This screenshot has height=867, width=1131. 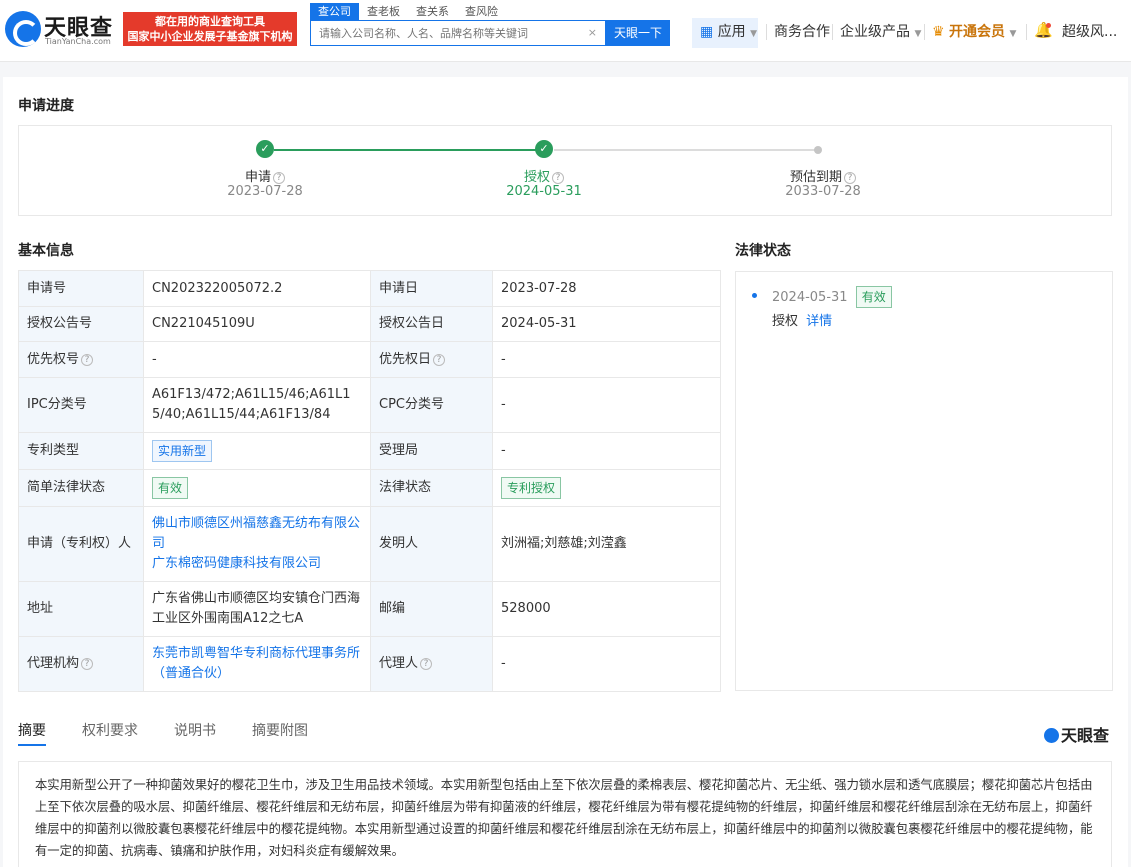 I want to click on site-logo: 天眼查 TianYanCha.com, so click(x=62, y=28).